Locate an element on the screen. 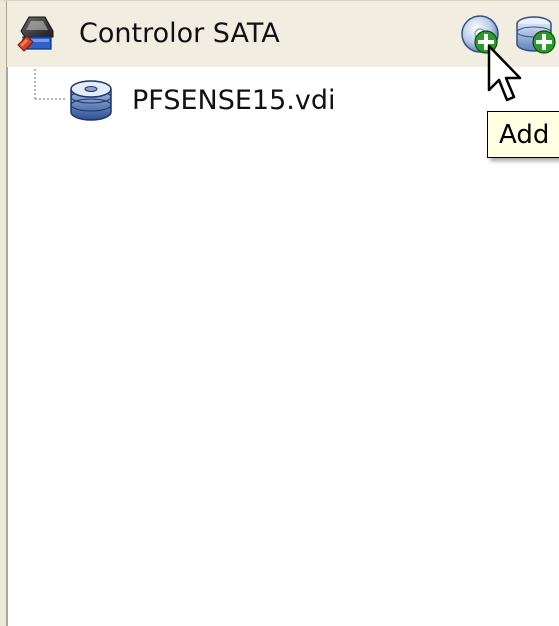 This screenshot has width=559, height=626. tree-connector-line is located at coordinates (50, 84).